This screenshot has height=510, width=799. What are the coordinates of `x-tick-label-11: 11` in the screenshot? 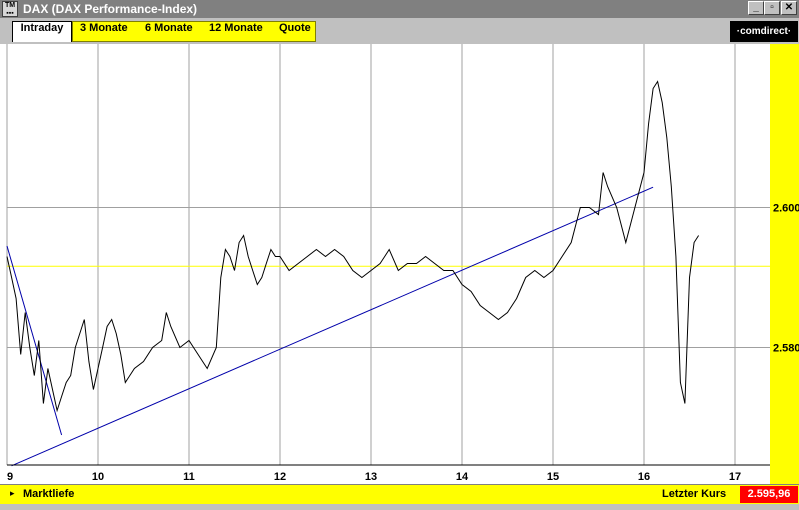 It's located at (189, 477).